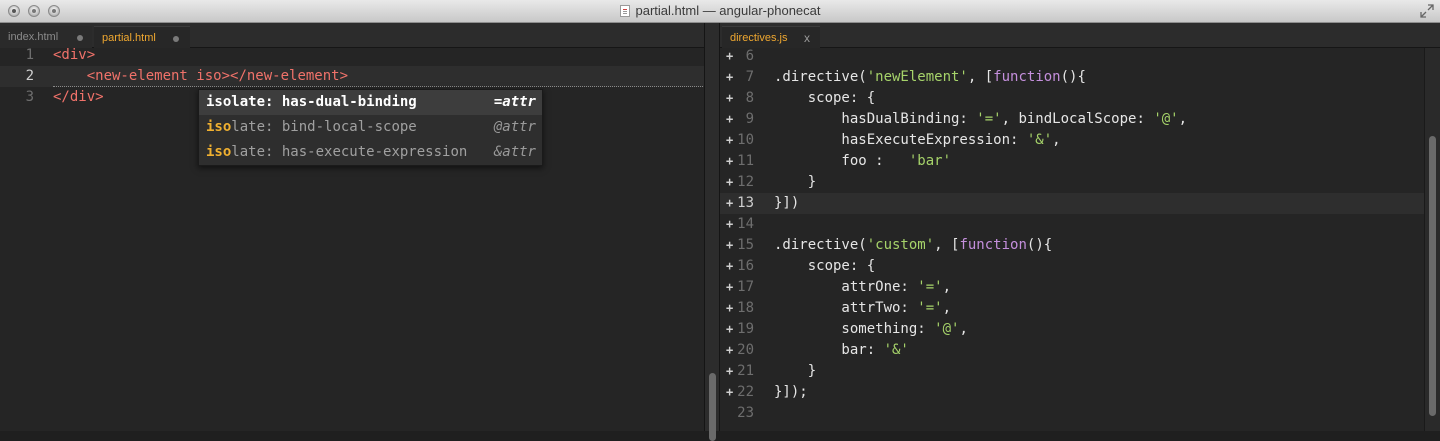 The image size is (1440, 441). What do you see at coordinates (200, 76) in the screenshot?
I see `code-text: <new-element iso></new-element>` at bounding box center [200, 76].